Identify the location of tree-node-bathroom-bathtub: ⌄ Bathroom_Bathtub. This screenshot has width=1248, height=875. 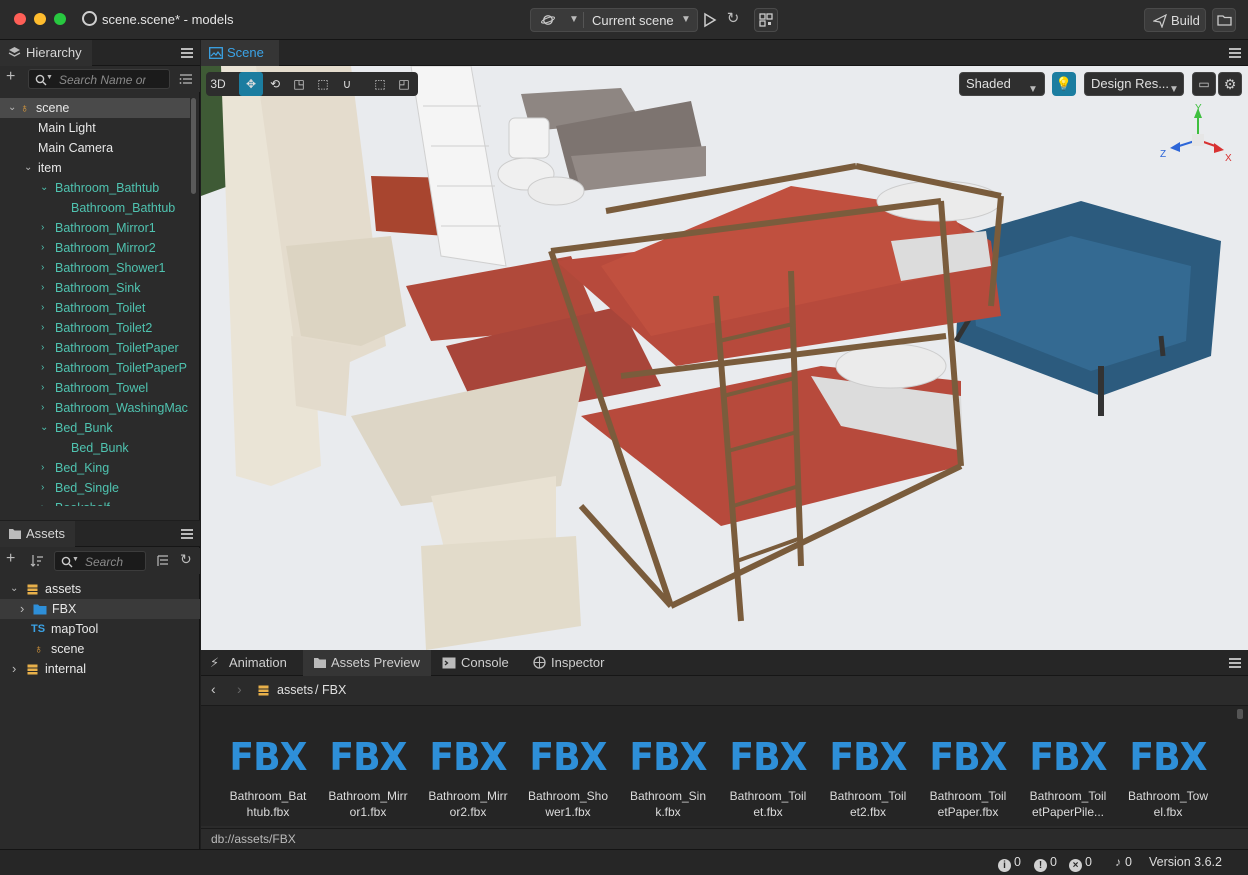
(95, 188).